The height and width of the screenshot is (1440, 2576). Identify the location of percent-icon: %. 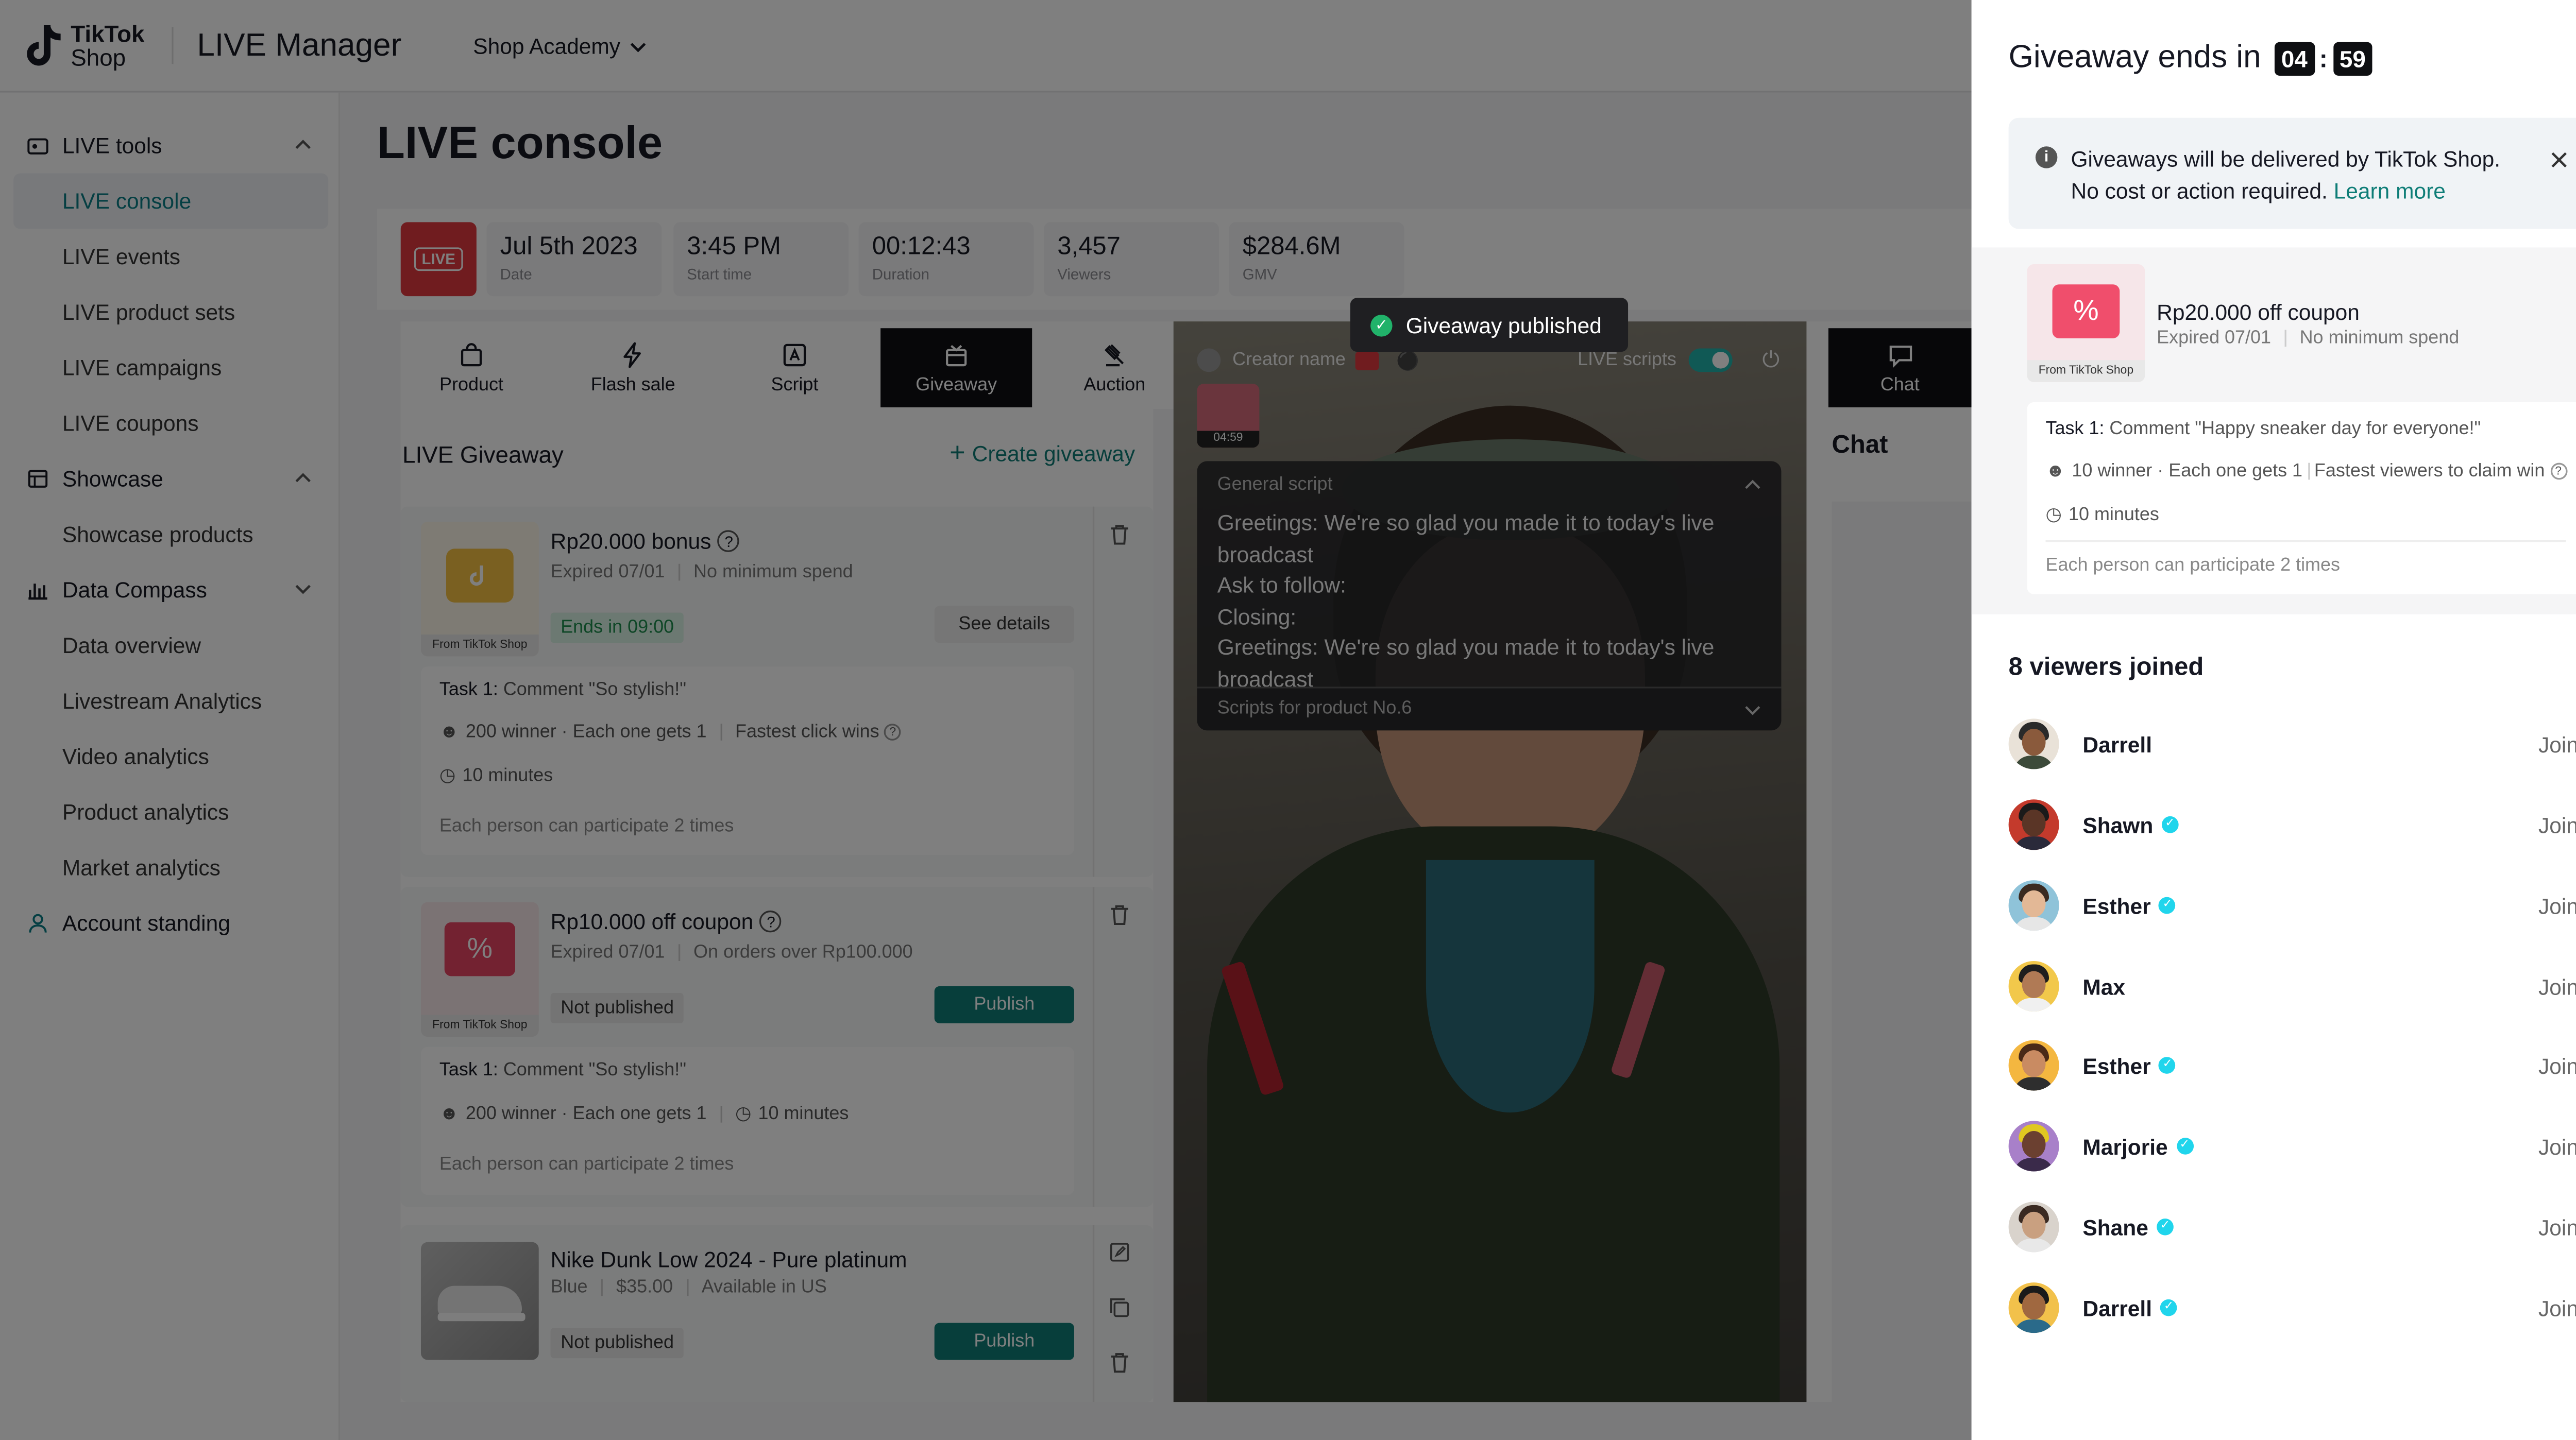
(2086, 311).